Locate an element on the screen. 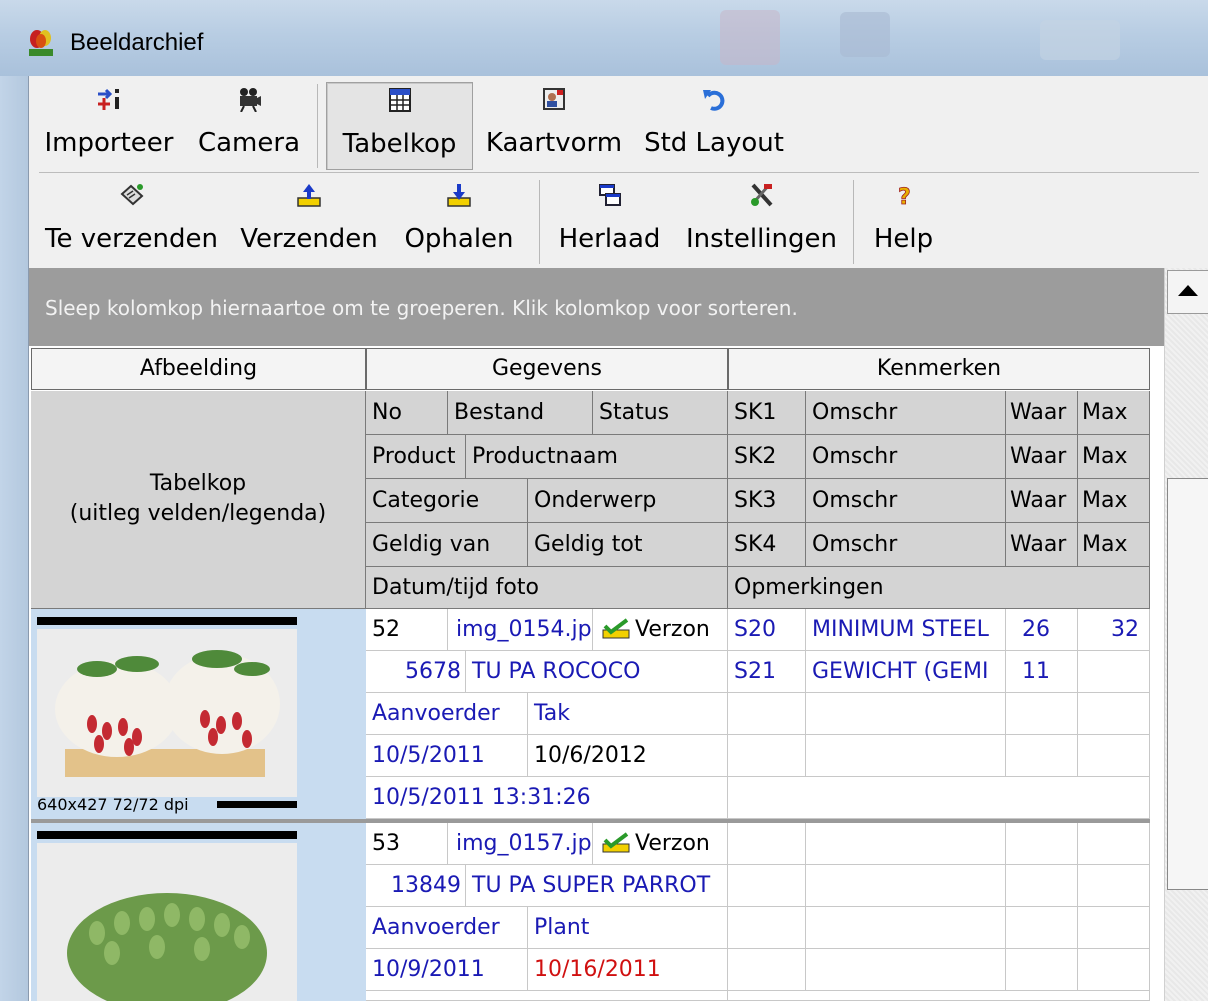 The height and width of the screenshot is (1001, 1208). col-geldig-tot: Geldig tot is located at coordinates (628, 545).